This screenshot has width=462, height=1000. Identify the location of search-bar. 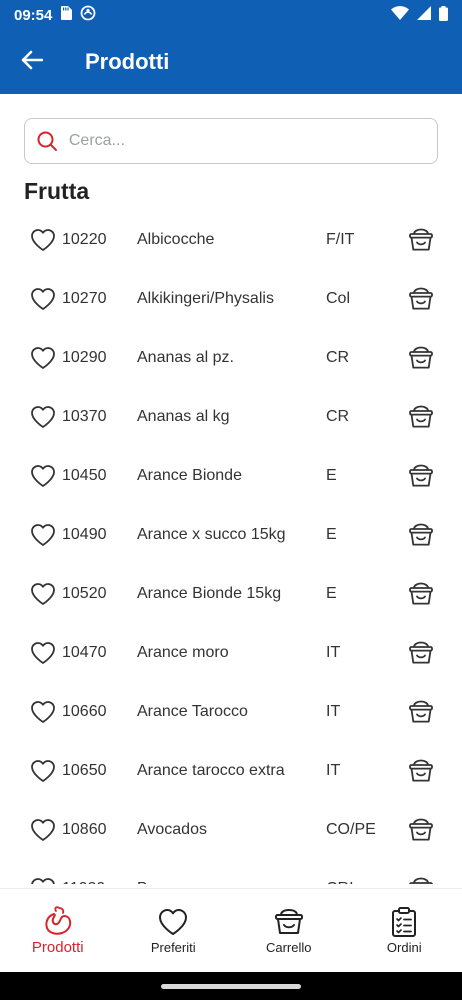
(231, 141).